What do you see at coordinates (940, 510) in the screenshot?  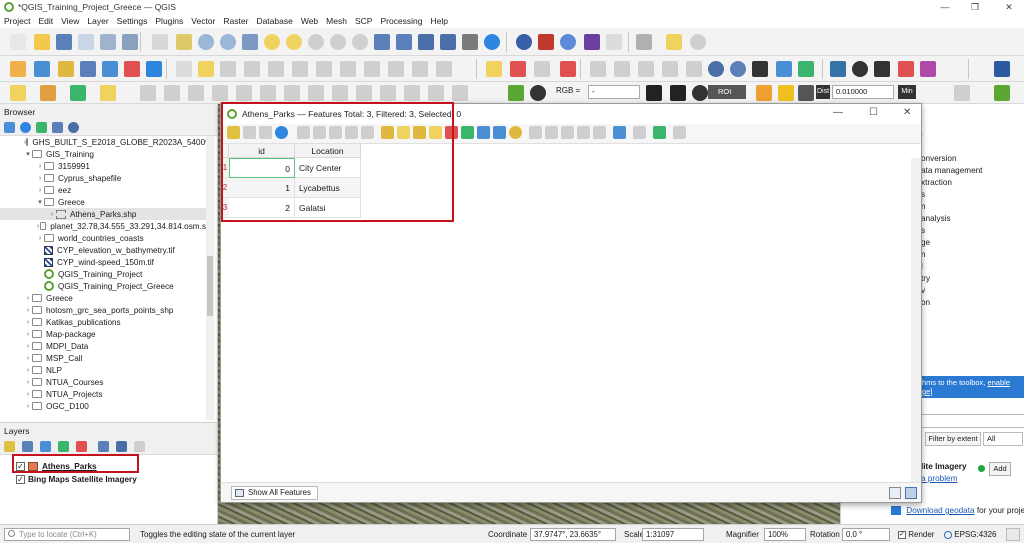 I see `download-geodata-link: Download geodata` at bounding box center [940, 510].